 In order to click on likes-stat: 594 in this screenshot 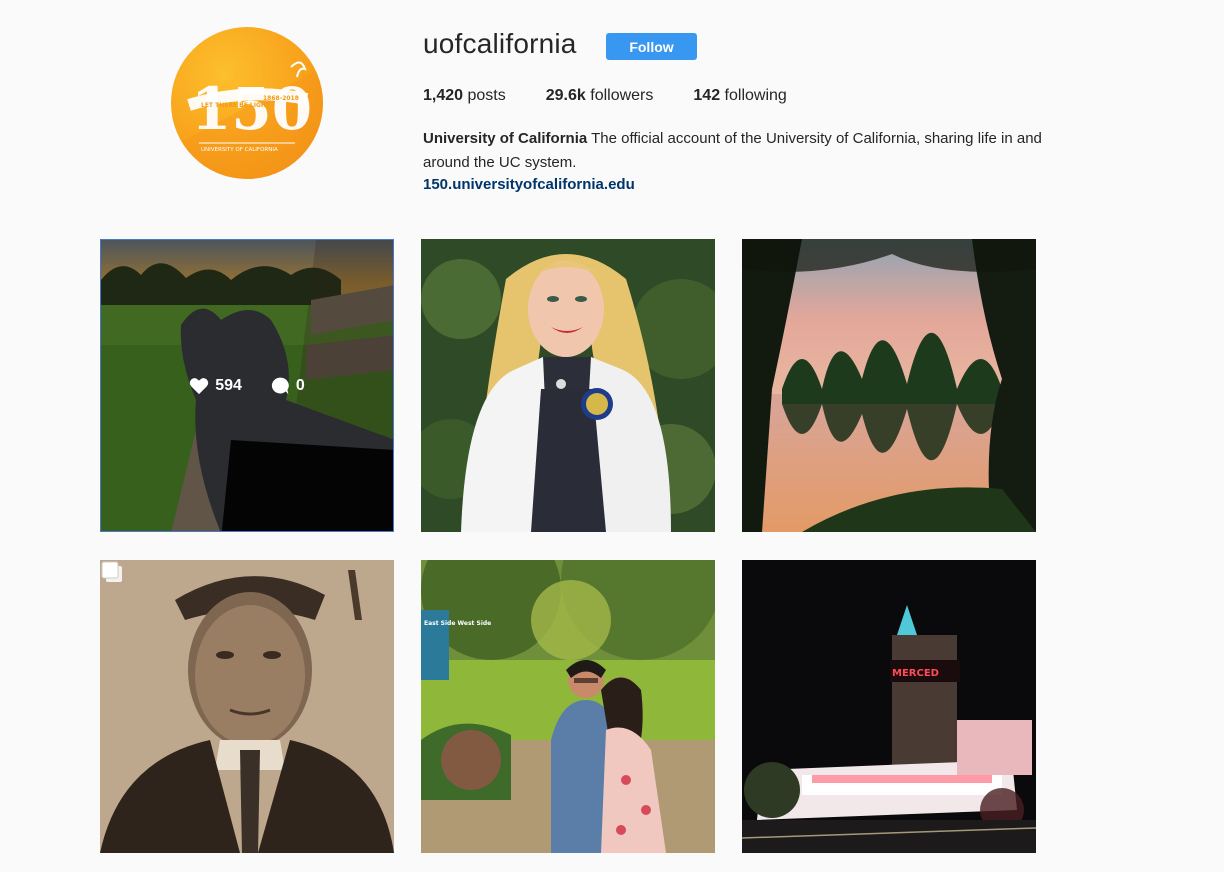, I will do `click(215, 386)`.